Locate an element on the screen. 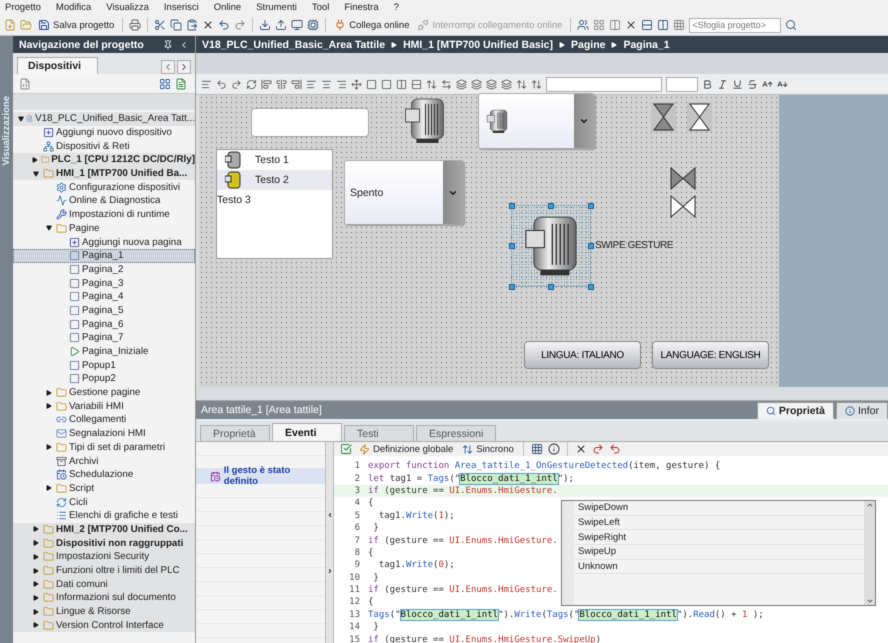 This screenshot has width=888, height=643. tree-item: Pagina_1 is located at coordinates (104, 255).